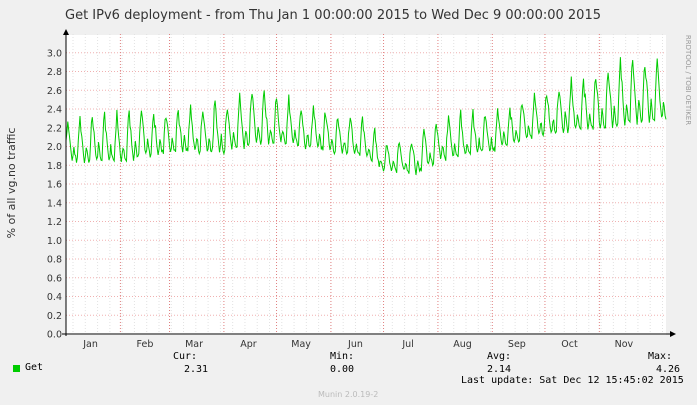 Image resolution: width=697 pixels, height=405 pixels. What do you see at coordinates (660, 356) in the screenshot?
I see `legend-max-label: Max:` at bounding box center [660, 356].